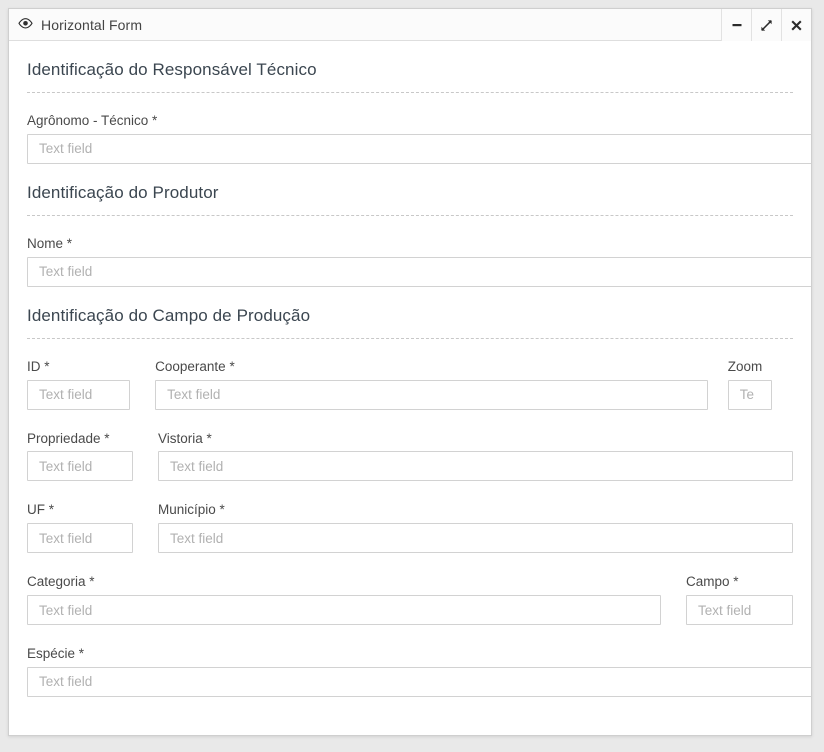 This screenshot has height=752, width=824. I want to click on window-controls, so click(766, 25).